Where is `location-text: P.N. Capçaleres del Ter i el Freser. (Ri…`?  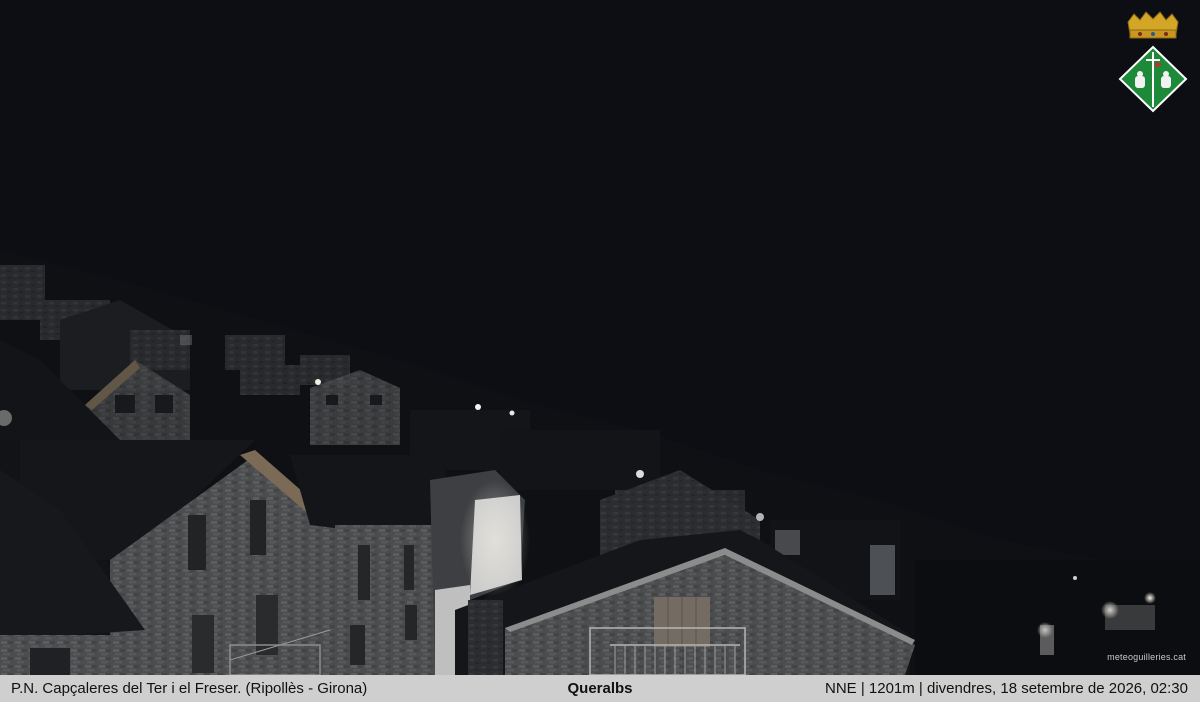
location-text: P.N. Capçaleres del Ter i el Freser. (Ri… is located at coordinates (189, 688).